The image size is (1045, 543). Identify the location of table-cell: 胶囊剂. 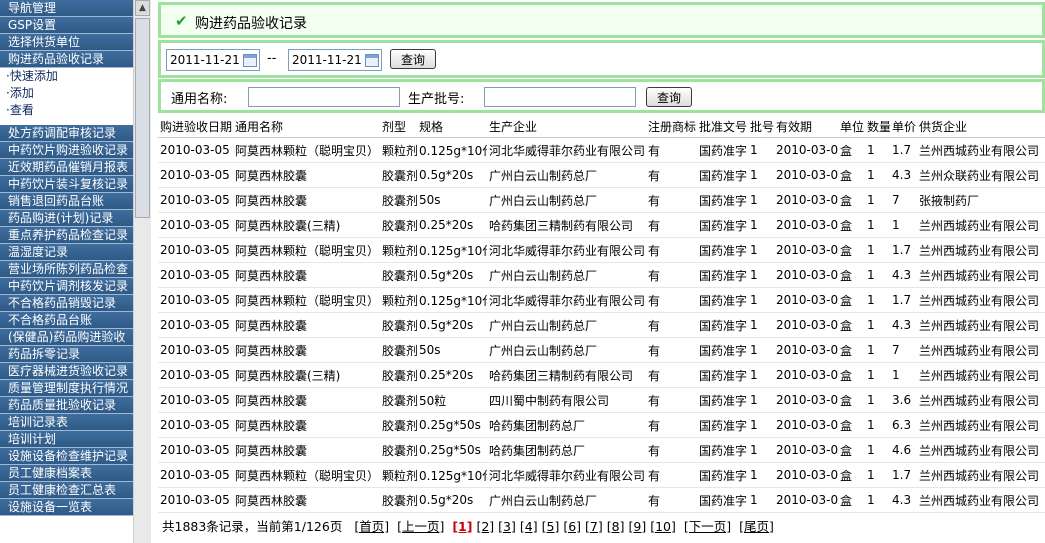
(398, 375).